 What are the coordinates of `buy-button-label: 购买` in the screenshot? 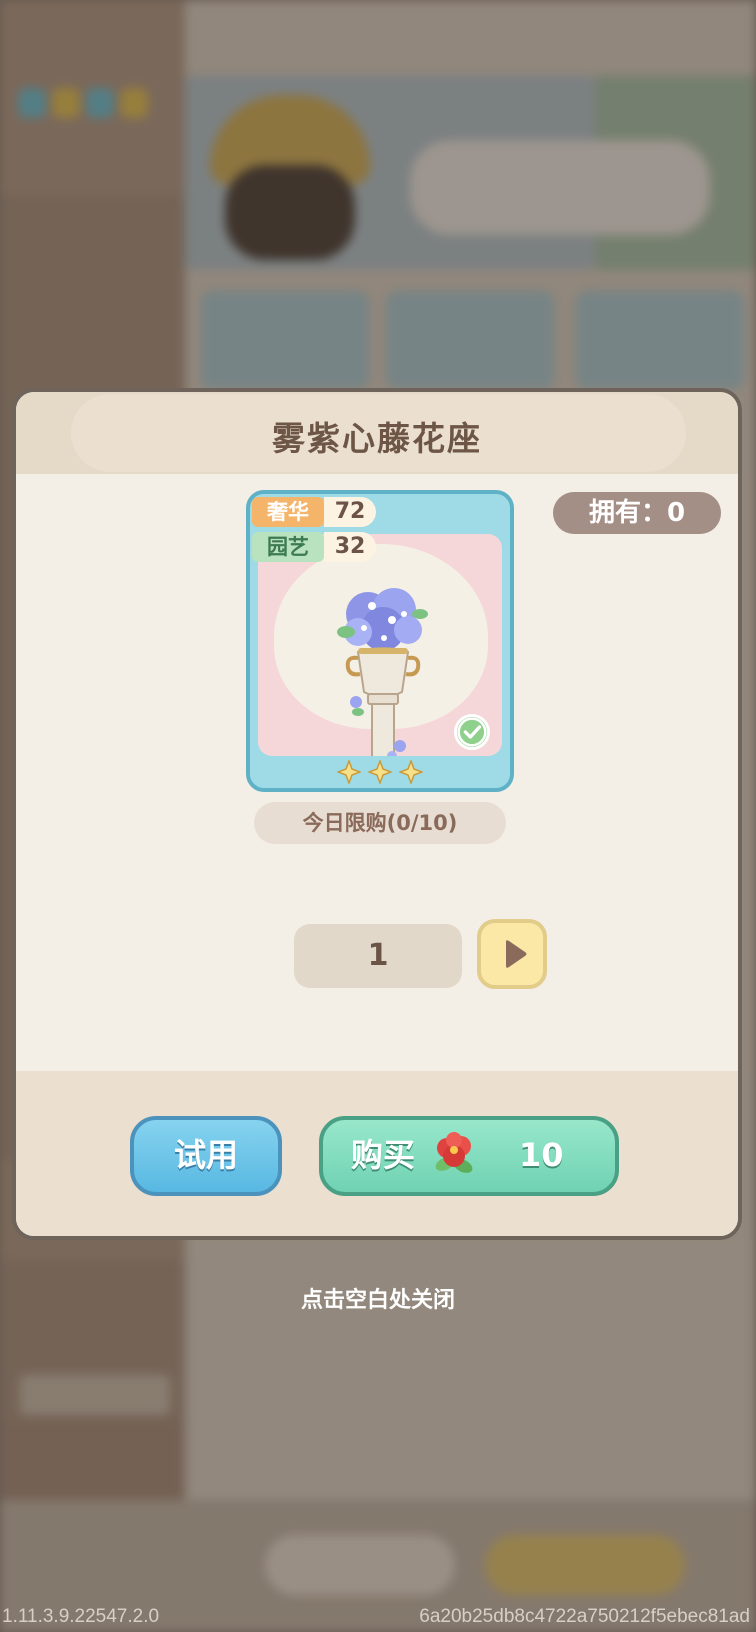 It's located at (383, 1155).